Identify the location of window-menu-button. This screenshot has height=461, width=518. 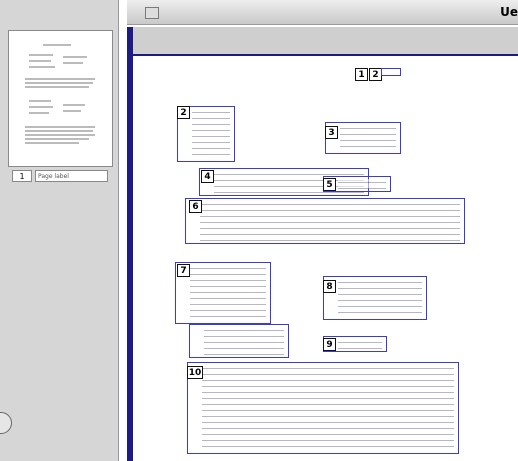
(152, 13).